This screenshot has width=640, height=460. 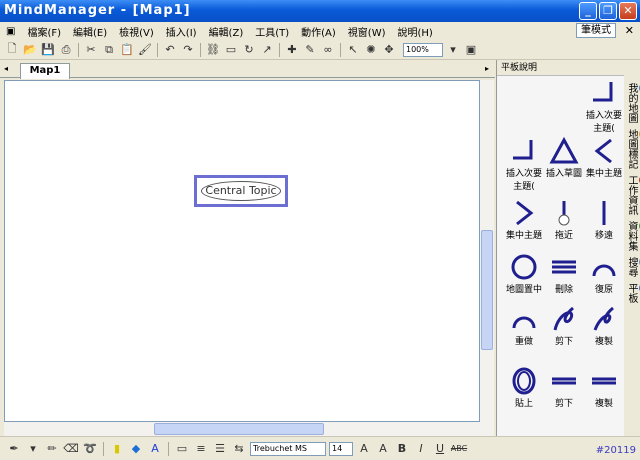 What do you see at coordinates (588, 11) in the screenshot?
I see `minimize-button: _` at bounding box center [588, 11].